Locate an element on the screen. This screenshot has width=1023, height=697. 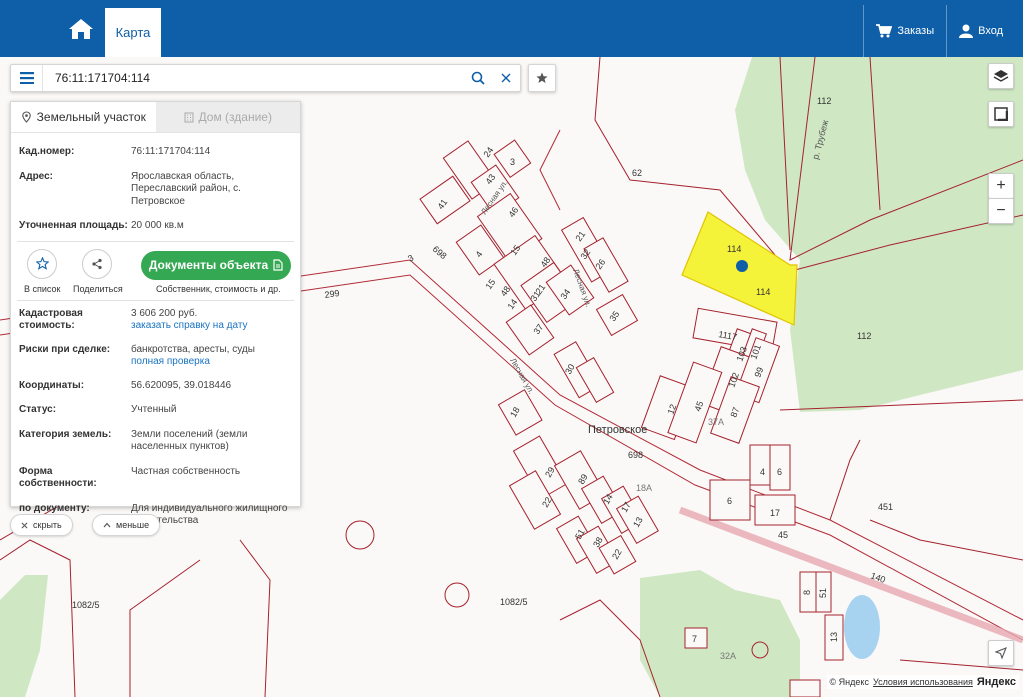
parcel-label: 24 is located at coordinates (488, 152).